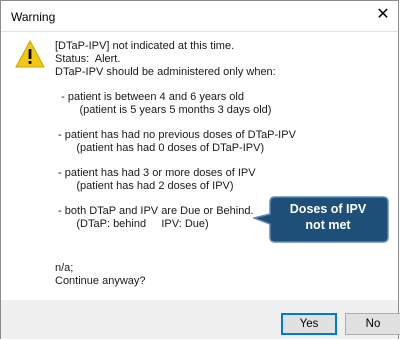 This screenshot has height=340, width=400. I want to click on message-footer-line: n/a;, so click(64, 268).